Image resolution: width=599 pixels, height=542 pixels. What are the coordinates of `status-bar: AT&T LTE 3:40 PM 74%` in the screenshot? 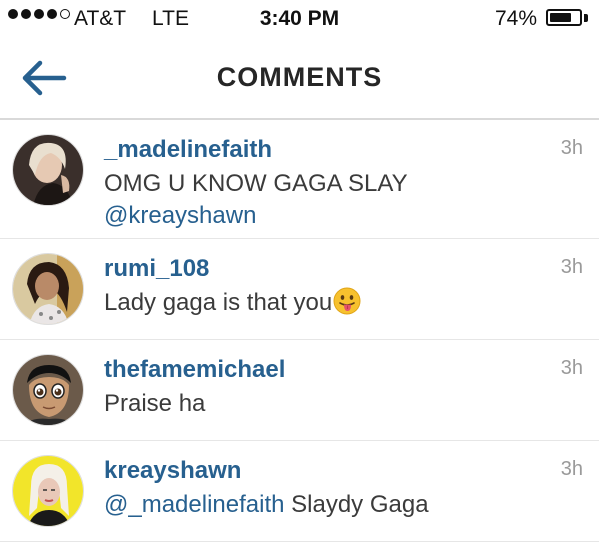 It's located at (299, 20).